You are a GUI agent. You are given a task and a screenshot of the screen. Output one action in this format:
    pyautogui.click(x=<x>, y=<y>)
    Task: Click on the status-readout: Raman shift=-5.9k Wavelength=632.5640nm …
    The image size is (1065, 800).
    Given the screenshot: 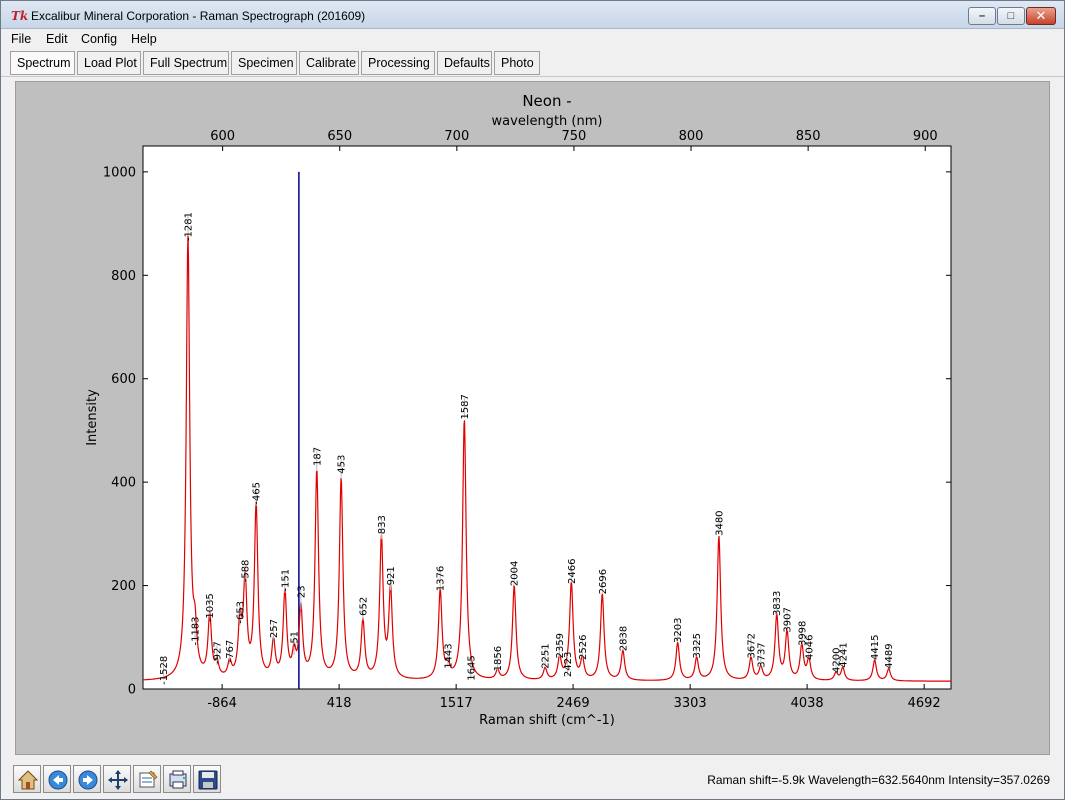 What is the action you would take?
    pyautogui.click(x=878, y=780)
    